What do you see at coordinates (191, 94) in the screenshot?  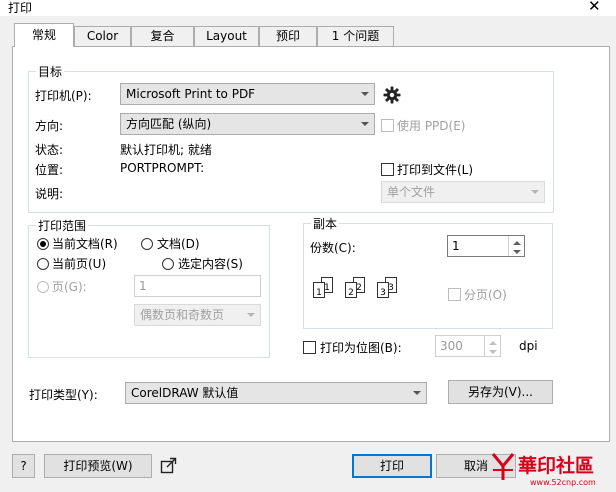 I see `printer-value: Microsoft Print to PDF` at bounding box center [191, 94].